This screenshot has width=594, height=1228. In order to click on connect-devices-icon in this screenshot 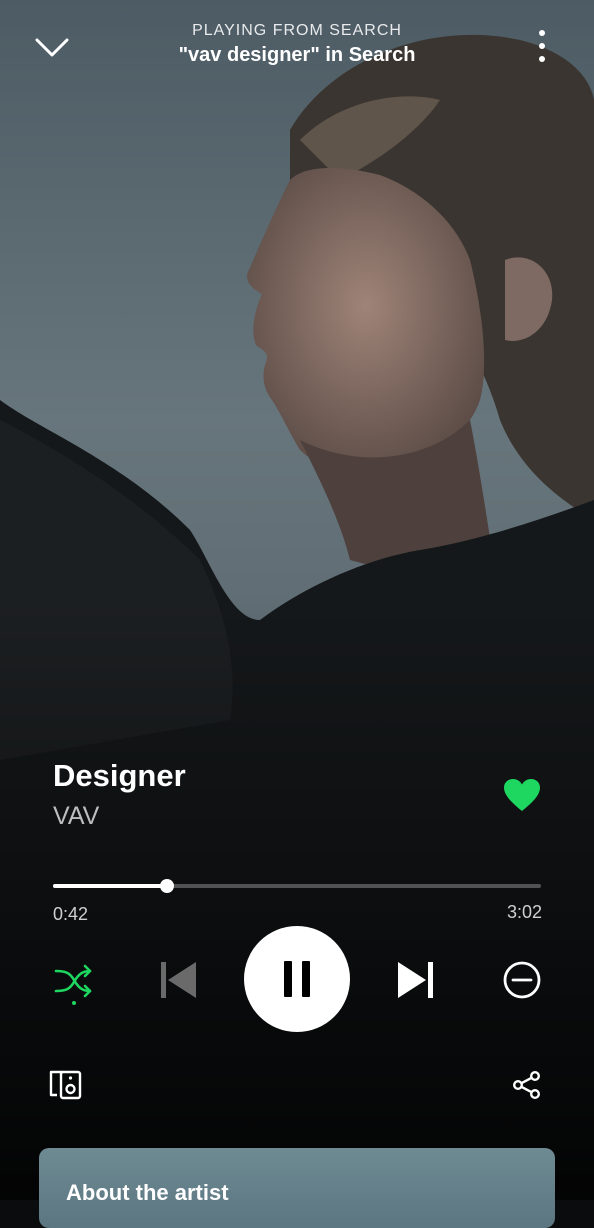, I will do `click(65, 1085)`.